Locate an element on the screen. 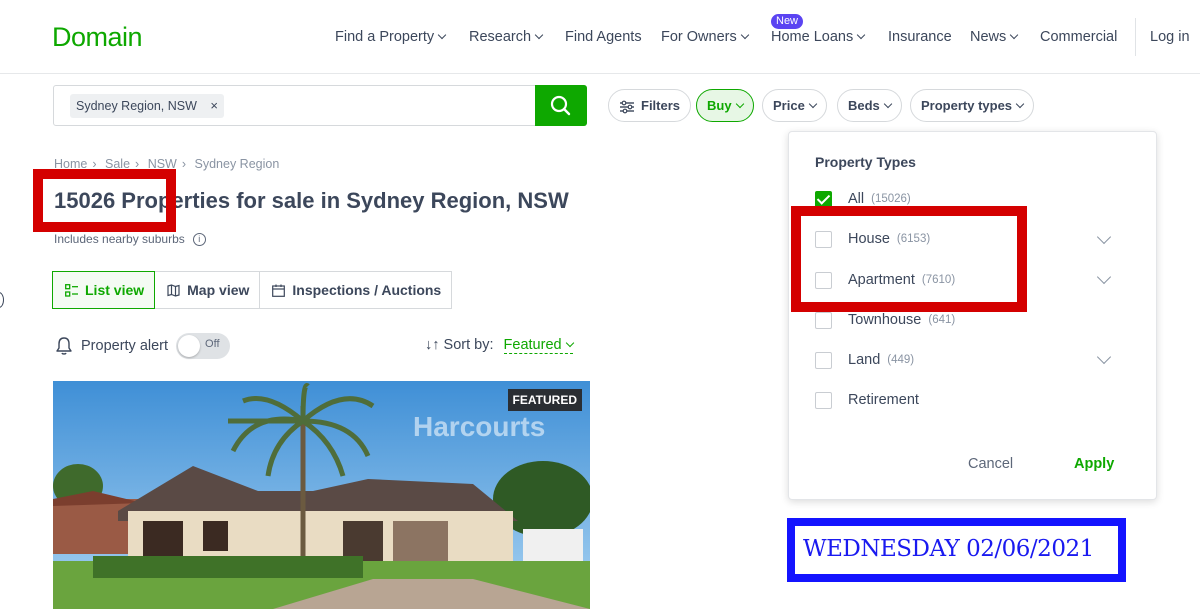 This screenshot has width=1200, height=609. price-filter: Price is located at coordinates (794, 105).